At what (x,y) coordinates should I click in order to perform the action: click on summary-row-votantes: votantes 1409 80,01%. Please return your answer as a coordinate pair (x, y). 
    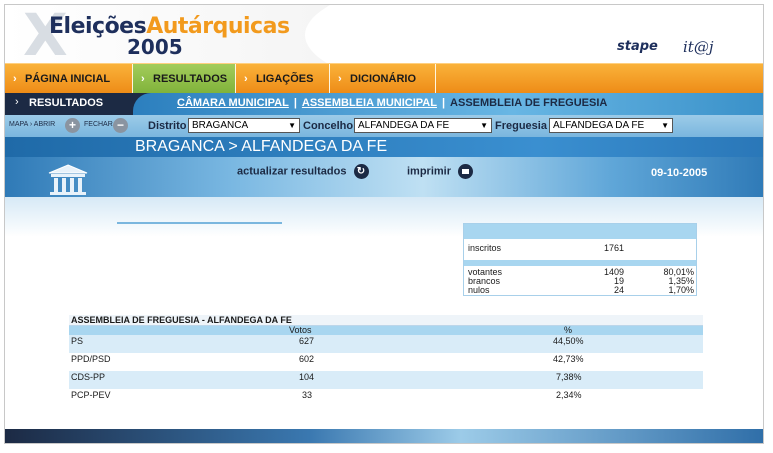
    Looking at the image, I should click on (581, 272).